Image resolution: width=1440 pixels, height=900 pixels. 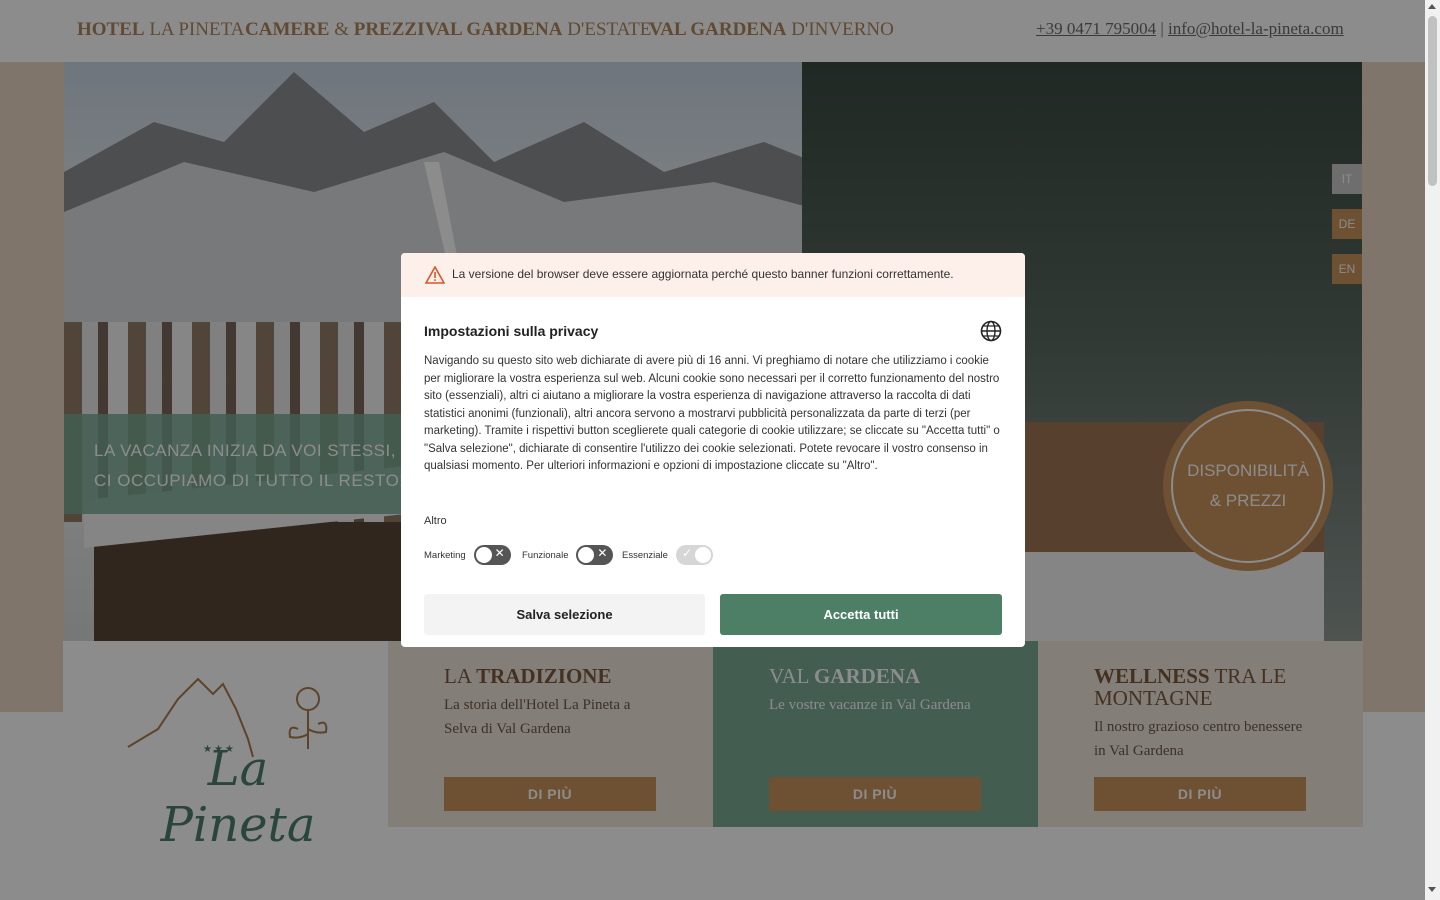 I want to click on save-selection-button: Salva selezione, so click(x=564, y=614).